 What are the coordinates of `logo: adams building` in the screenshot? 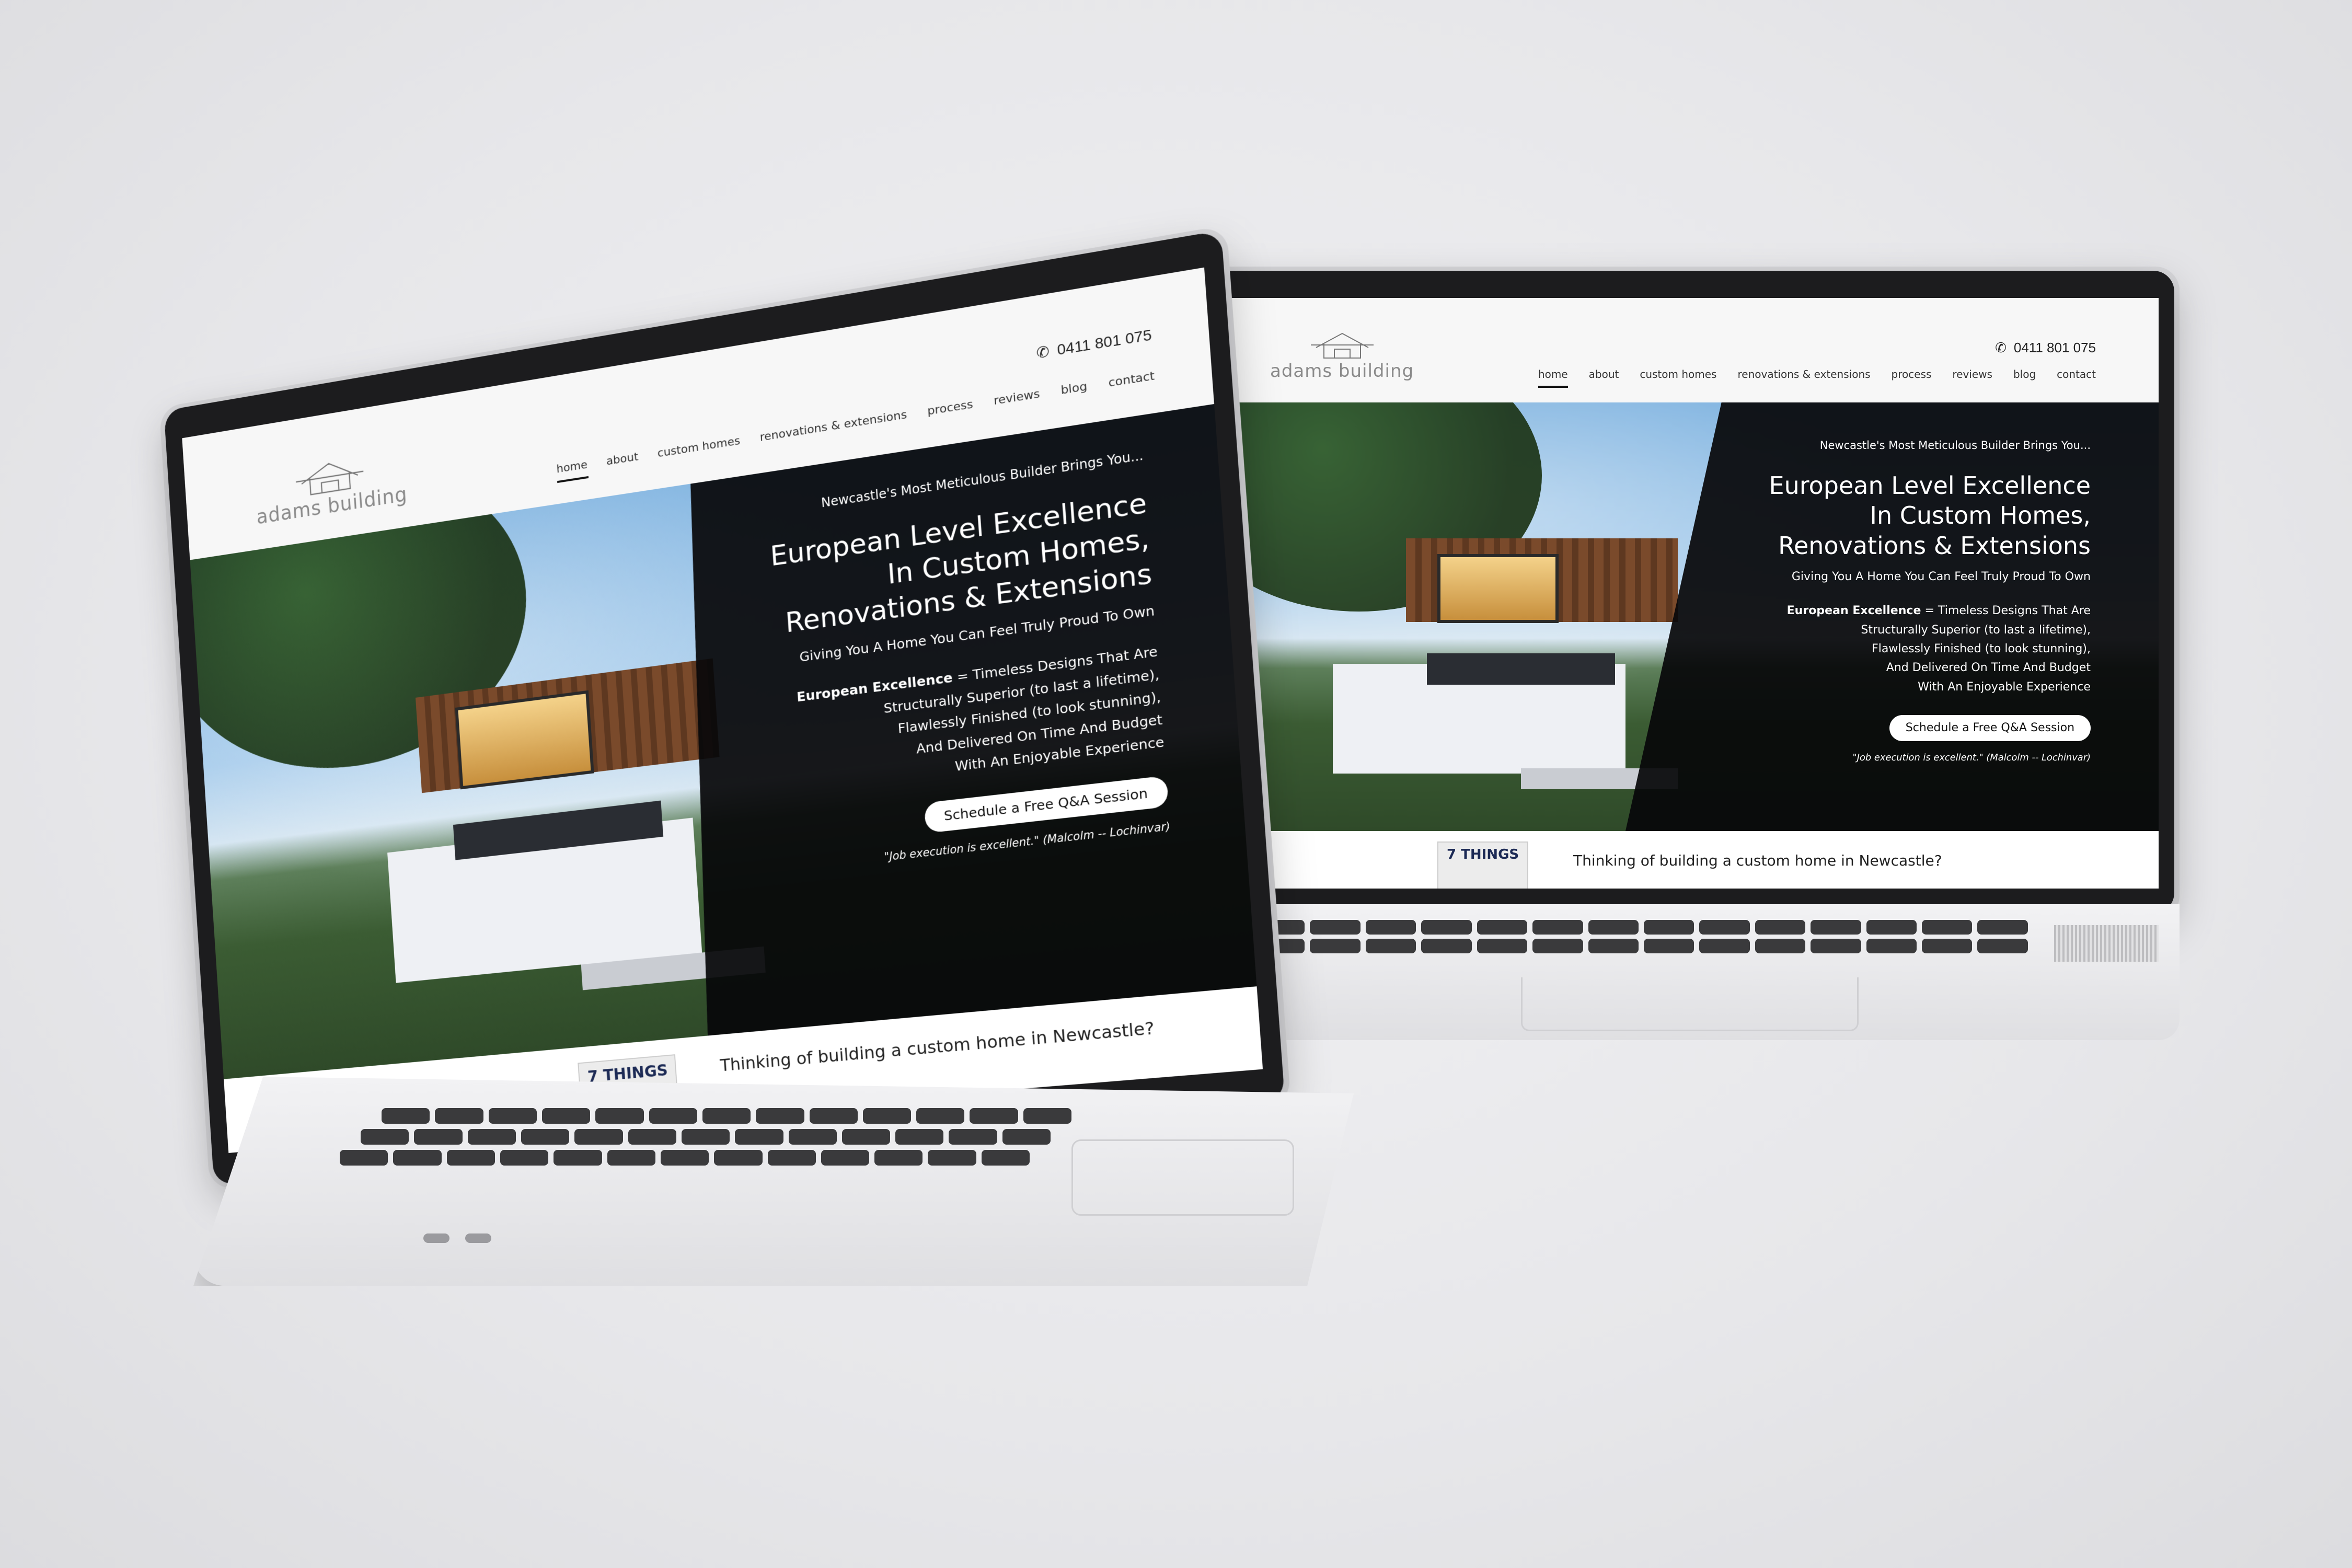 It's located at (330, 487).